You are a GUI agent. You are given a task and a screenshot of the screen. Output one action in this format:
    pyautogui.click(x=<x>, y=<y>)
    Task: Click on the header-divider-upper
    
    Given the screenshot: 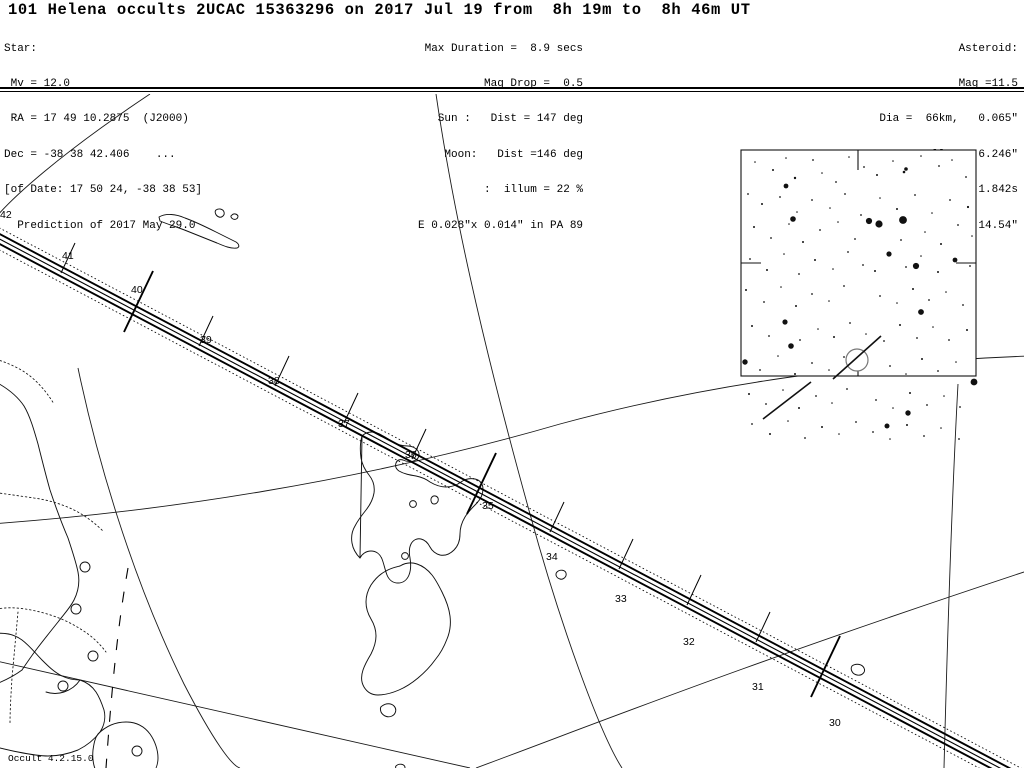 What is the action you would take?
    pyautogui.click(x=512, y=88)
    